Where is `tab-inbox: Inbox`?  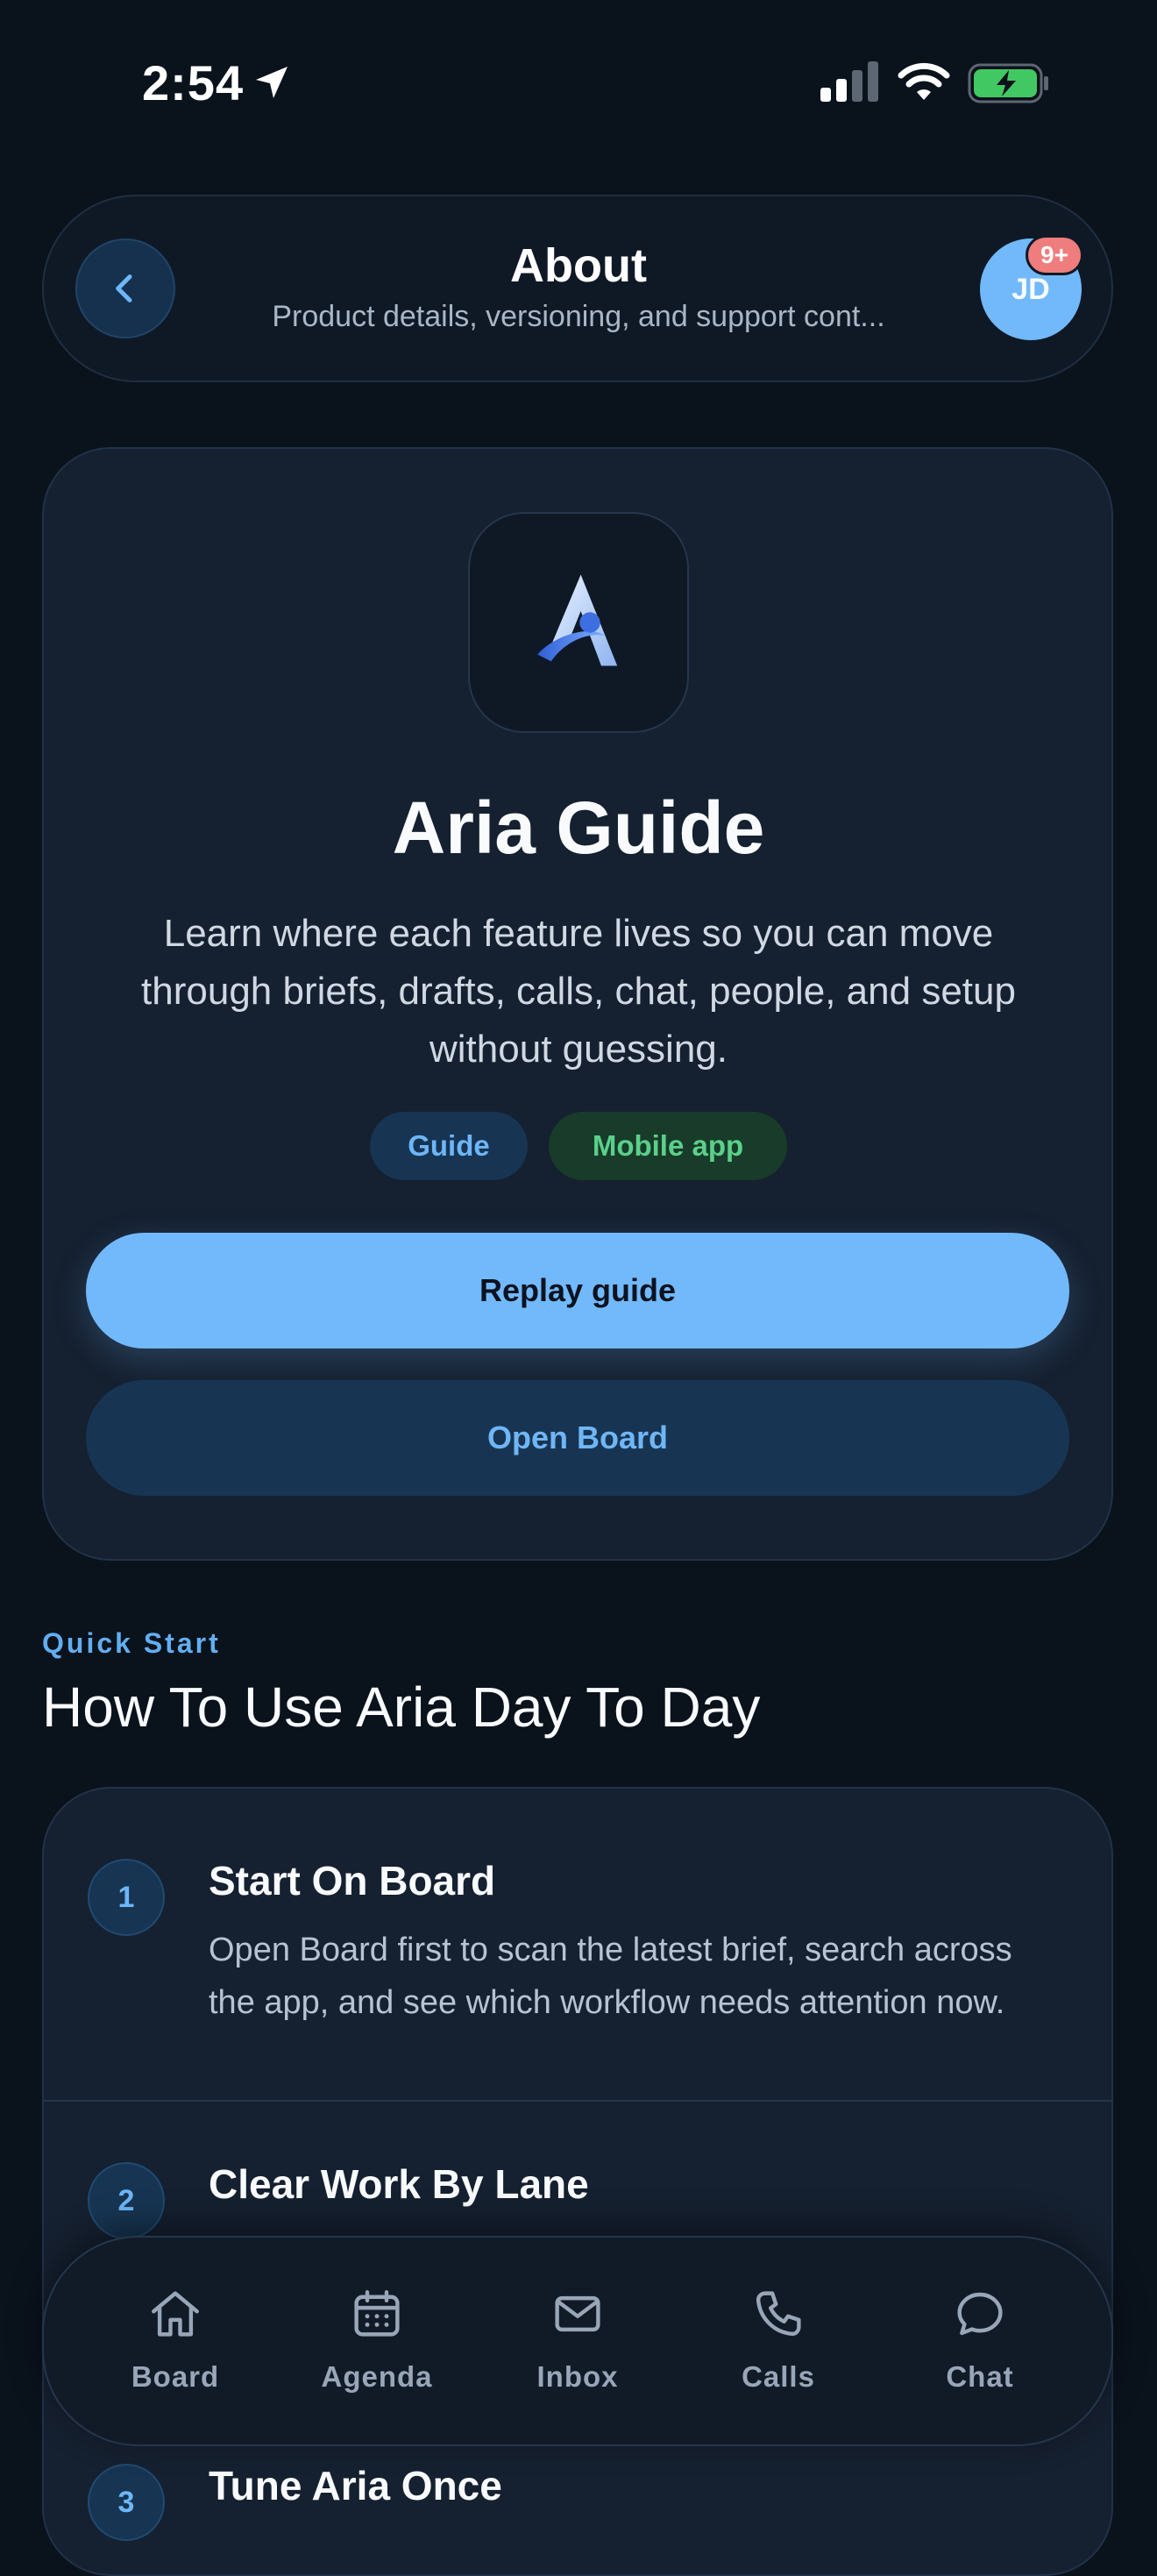 tab-inbox: Inbox is located at coordinates (577, 2339).